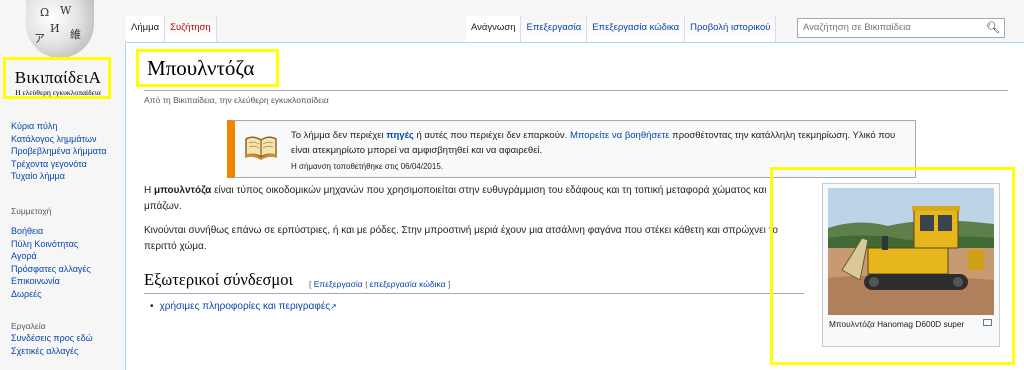  What do you see at coordinates (28, 326) in the screenshot?
I see `sidebar-heading-tools: Εργαλεία` at bounding box center [28, 326].